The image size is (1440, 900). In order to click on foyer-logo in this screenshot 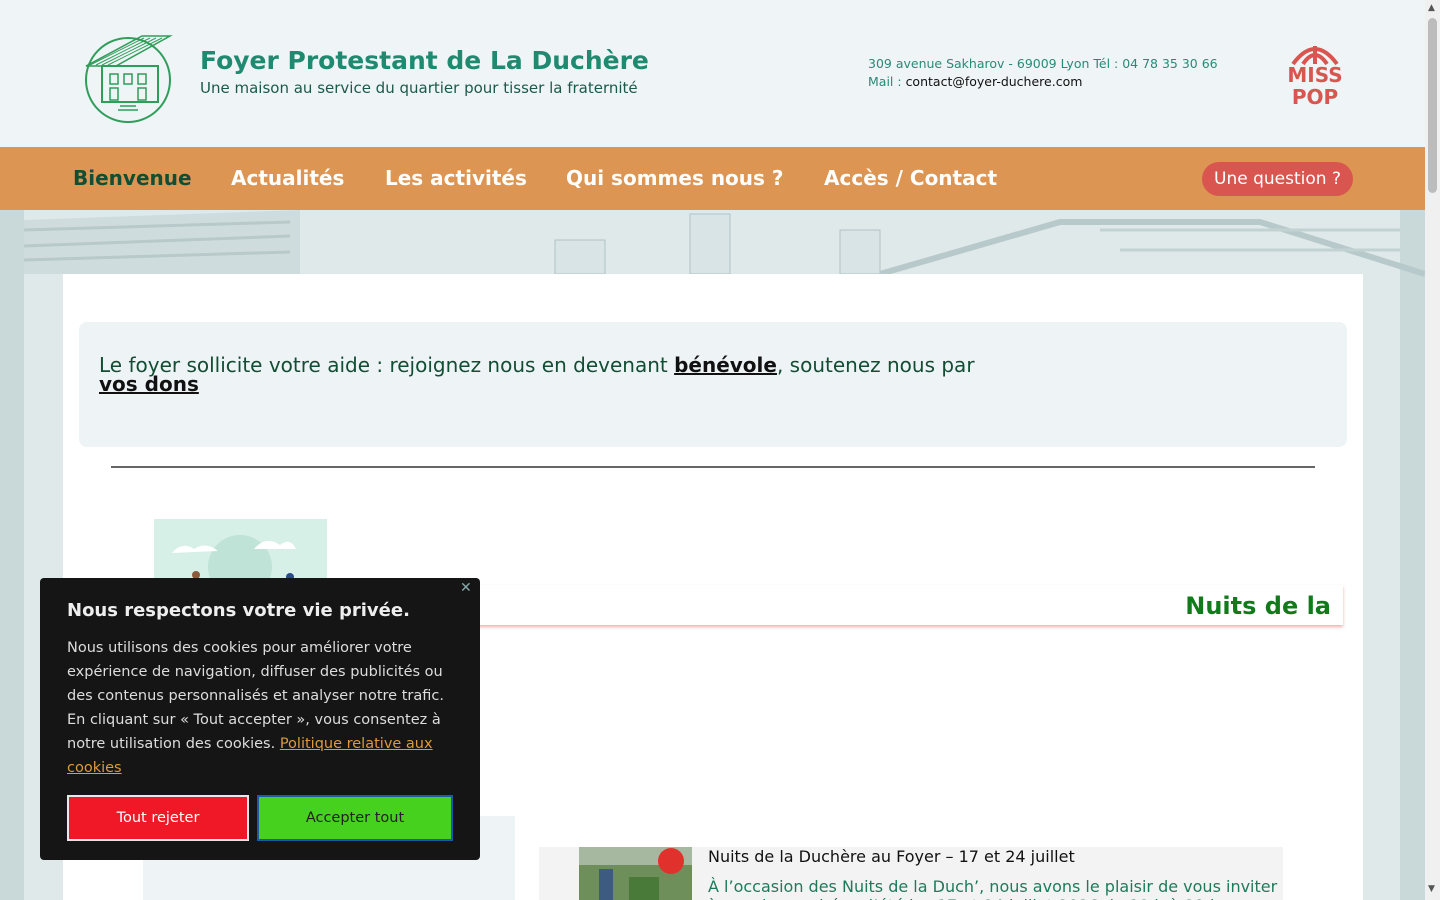, I will do `click(128, 80)`.